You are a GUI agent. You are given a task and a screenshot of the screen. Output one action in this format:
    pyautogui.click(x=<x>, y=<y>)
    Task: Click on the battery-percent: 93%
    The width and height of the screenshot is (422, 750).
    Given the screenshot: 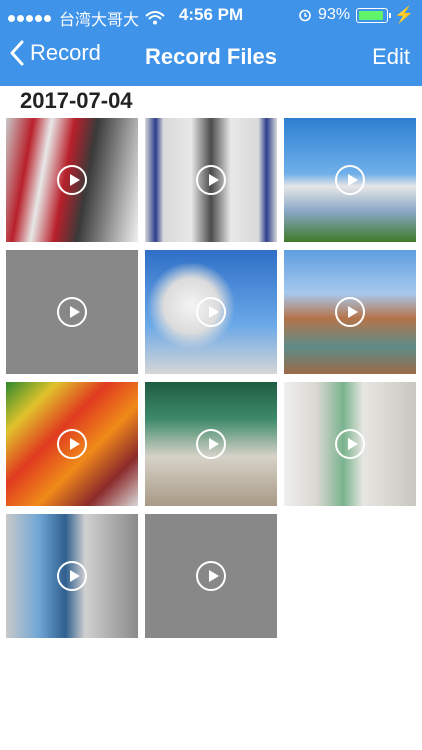 What is the action you would take?
    pyautogui.click(x=334, y=14)
    